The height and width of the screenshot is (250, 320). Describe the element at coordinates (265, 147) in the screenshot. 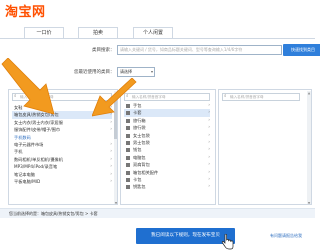

I see `category-column-3: ⌕ 输入名称/拼音首字母 ▲ ▼` at that location.